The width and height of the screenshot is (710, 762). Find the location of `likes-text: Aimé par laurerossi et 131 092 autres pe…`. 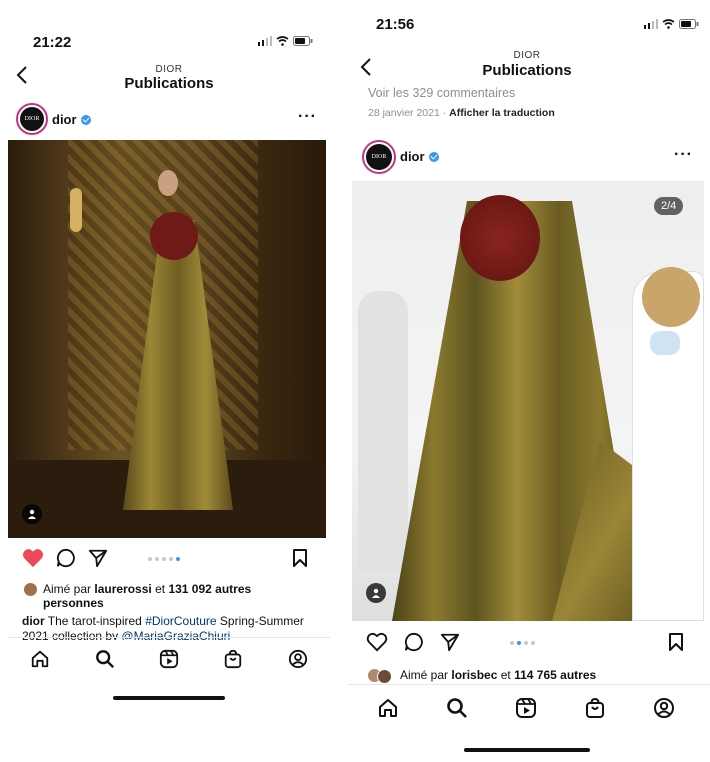

likes-text: Aimé par laurerossi et 131 092 autres pe… is located at coordinates (168, 596).